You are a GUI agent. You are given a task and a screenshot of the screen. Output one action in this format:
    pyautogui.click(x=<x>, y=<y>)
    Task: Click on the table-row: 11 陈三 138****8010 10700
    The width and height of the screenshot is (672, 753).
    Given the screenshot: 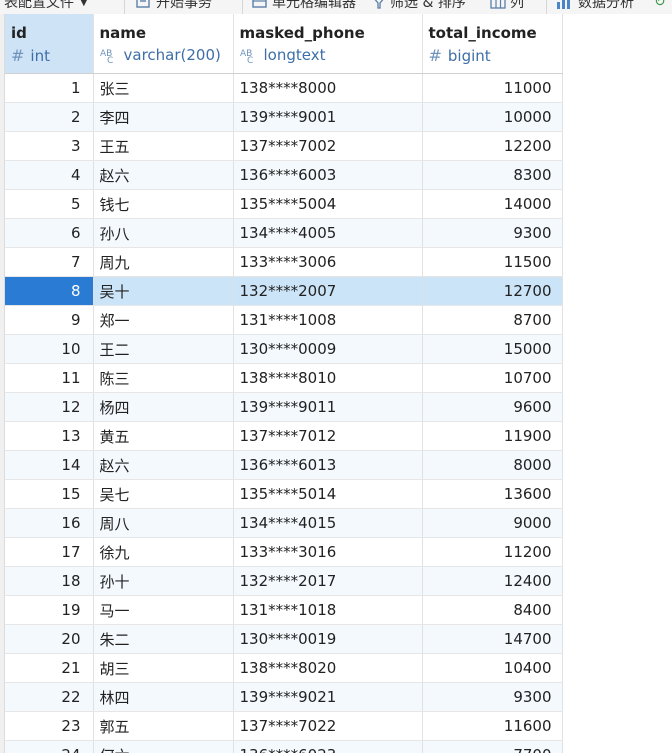 What is the action you would take?
    pyautogui.click(x=284, y=378)
    